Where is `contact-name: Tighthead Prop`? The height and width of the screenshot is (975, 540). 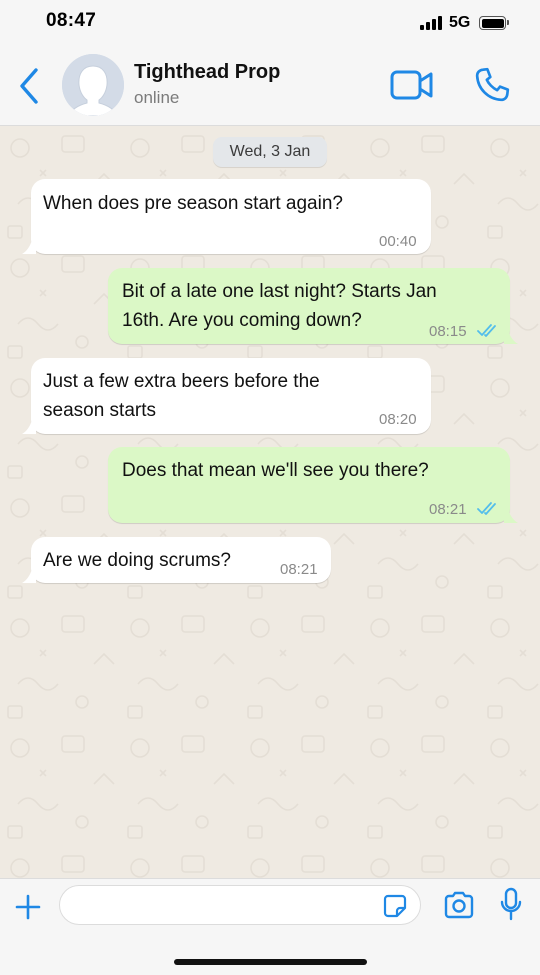
contact-name: Tighthead Prop is located at coordinates (207, 72).